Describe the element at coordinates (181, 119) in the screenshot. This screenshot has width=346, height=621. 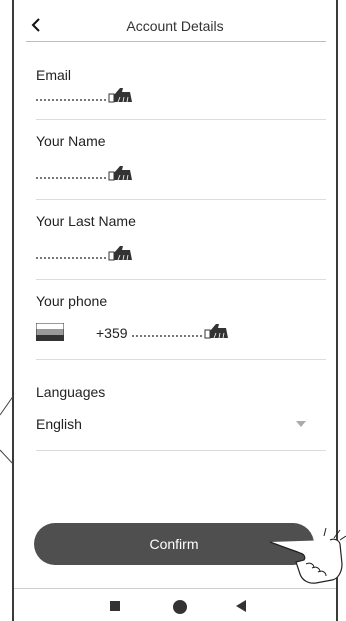
I see `email-divider` at that location.